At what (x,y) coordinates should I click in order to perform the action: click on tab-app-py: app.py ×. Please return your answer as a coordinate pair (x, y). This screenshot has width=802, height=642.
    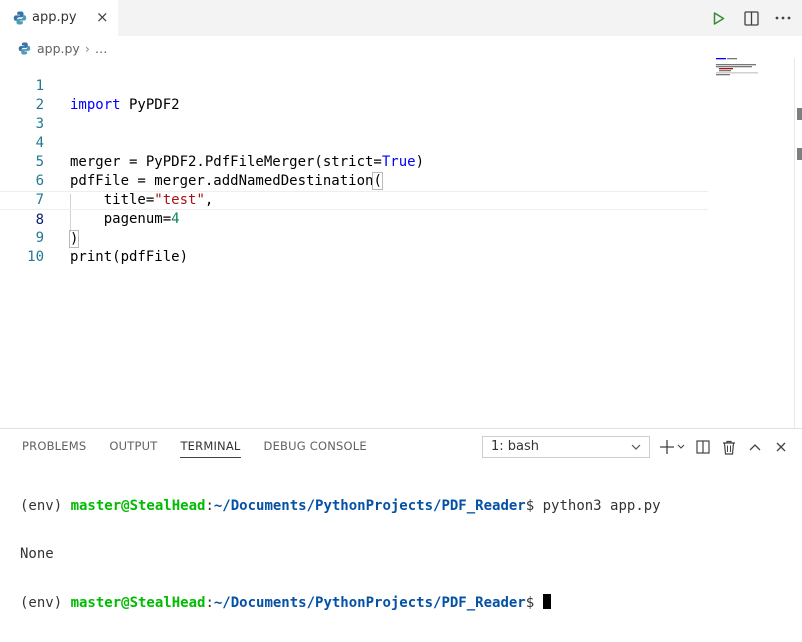
    Looking at the image, I should click on (59, 18).